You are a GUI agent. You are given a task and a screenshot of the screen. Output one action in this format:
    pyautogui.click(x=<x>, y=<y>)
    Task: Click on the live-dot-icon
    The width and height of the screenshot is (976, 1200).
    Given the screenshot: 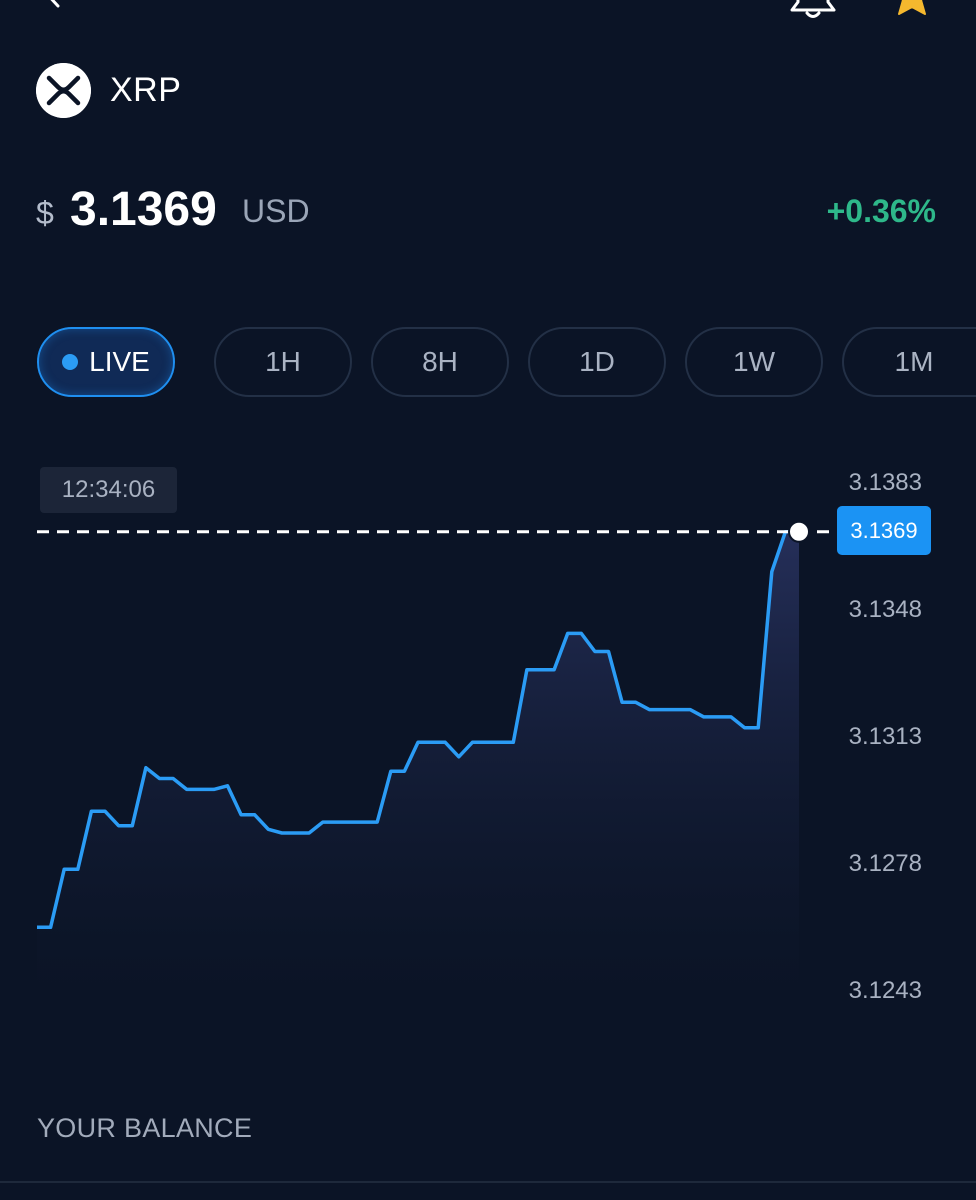 What is the action you would take?
    pyautogui.click(x=70, y=362)
    